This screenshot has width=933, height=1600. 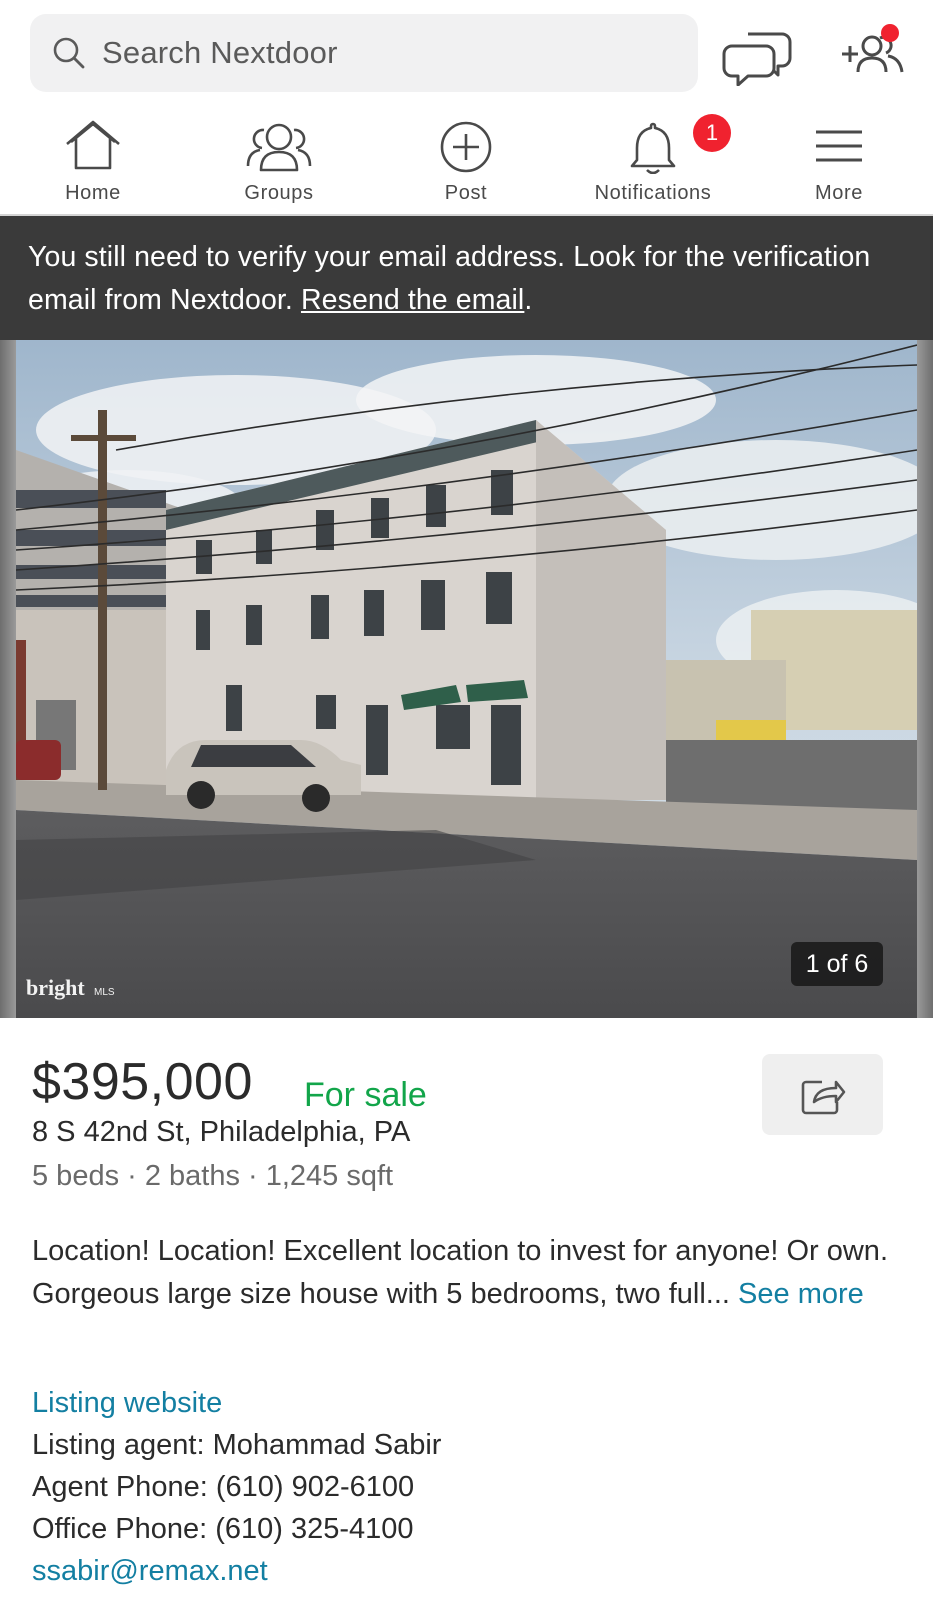 What do you see at coordinates (223, 1529) in the screenshot?
I see `office-phone: Office Phone: (610) 325-4100` at bounding box center [223, 1529].